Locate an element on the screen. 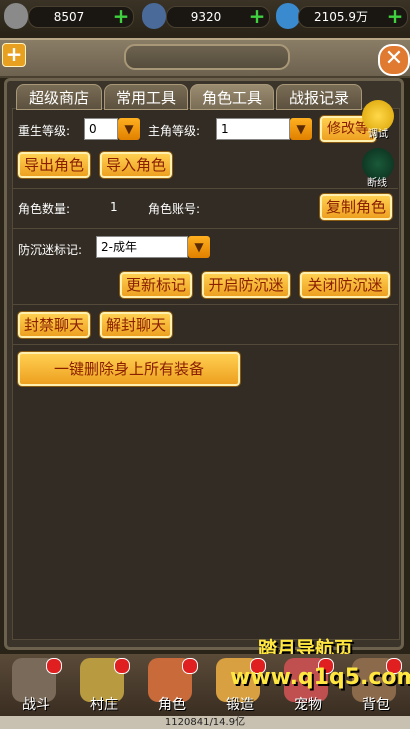 The width and height of the screenshot is (410, 729). coin-value: 8507 is located at coordinates (69, 17).